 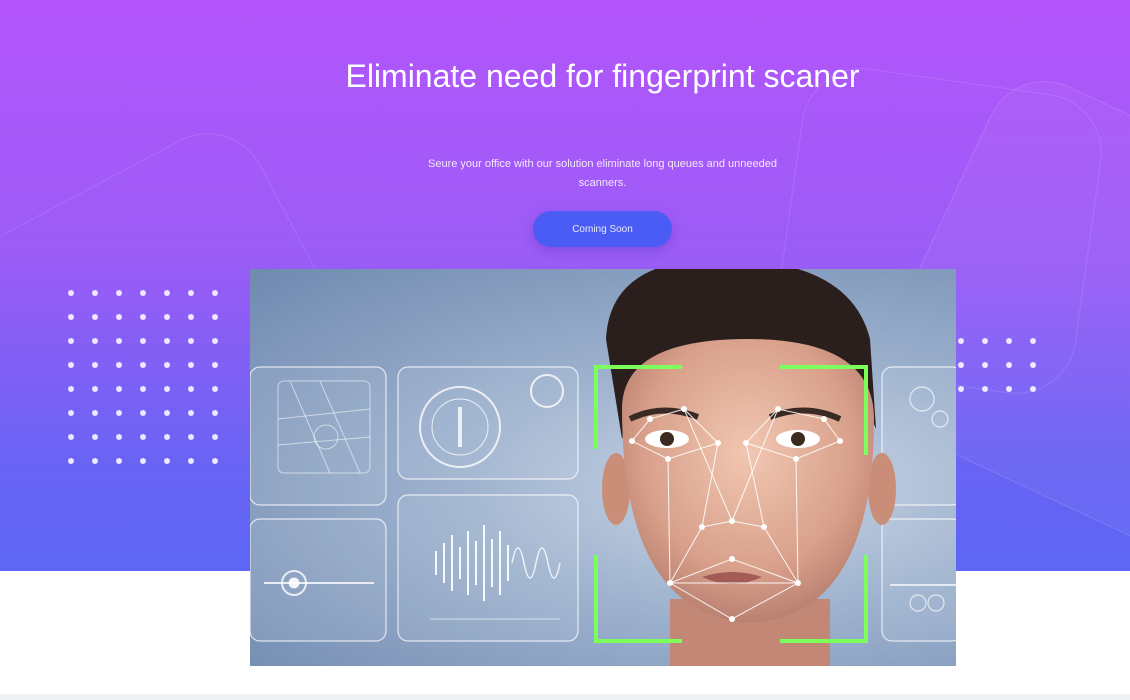 What do you see at coordinates (602, 229) in the screenshot?
I see `coming-soon-button: Coming Soon` at bounding box center [602, 229].